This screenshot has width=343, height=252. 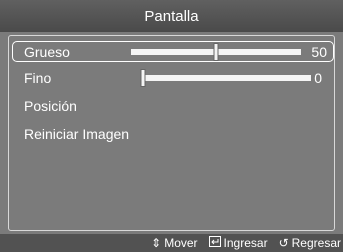 I want to click on hint-move: ⇕ Mover, so click(x=174, y=243).